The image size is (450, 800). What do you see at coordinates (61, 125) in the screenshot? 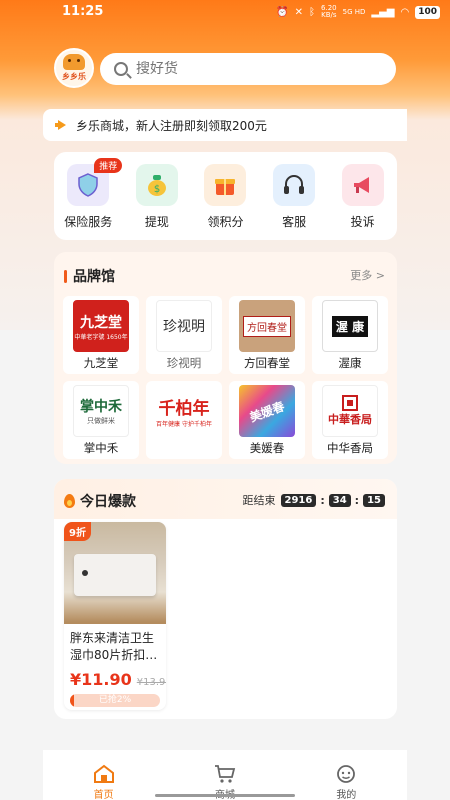
I see `speaker-icon` at bounding box center [61, 125].